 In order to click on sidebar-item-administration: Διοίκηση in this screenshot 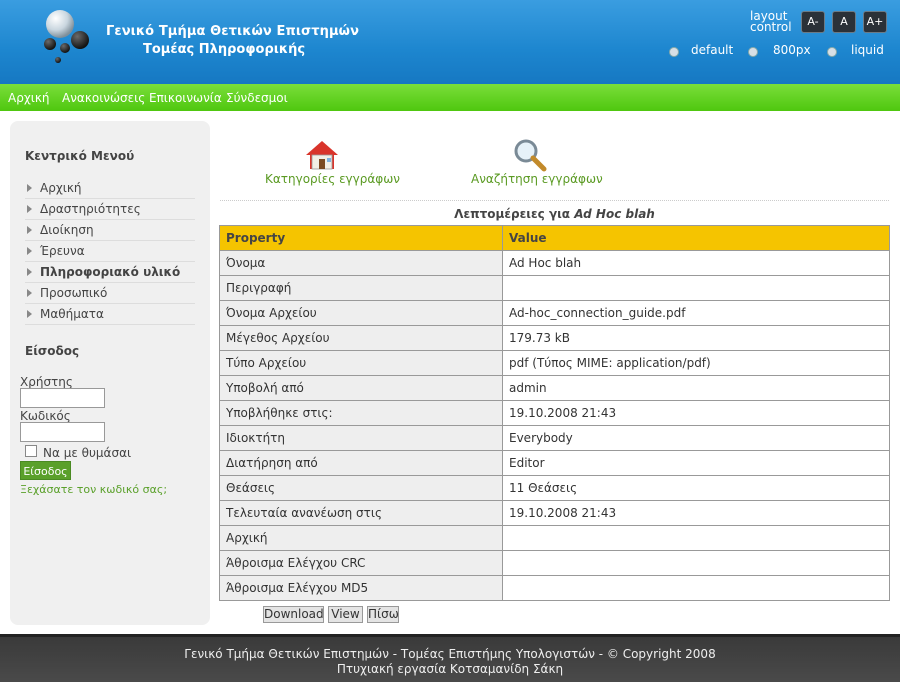, I will do `click(110, 231)`.